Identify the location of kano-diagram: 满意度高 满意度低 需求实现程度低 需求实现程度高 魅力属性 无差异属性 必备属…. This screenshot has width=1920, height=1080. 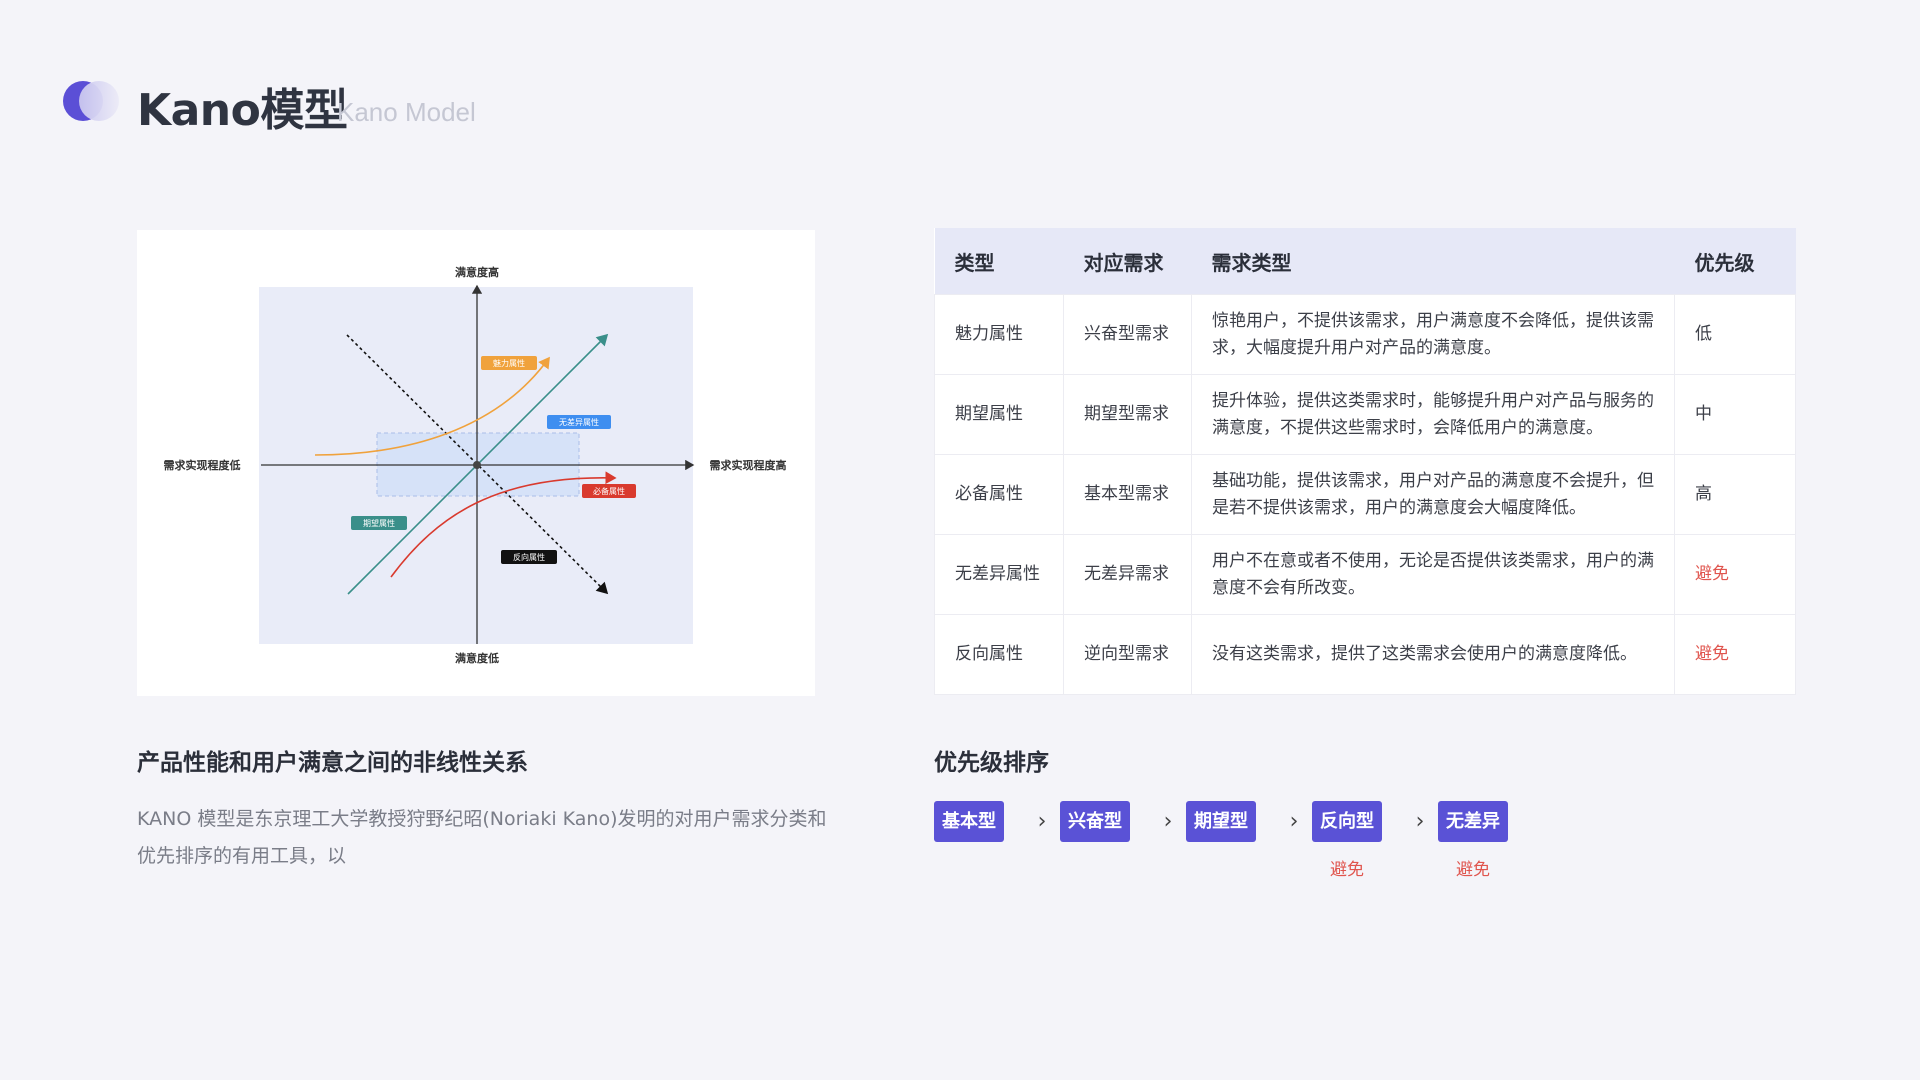
(475, 465).